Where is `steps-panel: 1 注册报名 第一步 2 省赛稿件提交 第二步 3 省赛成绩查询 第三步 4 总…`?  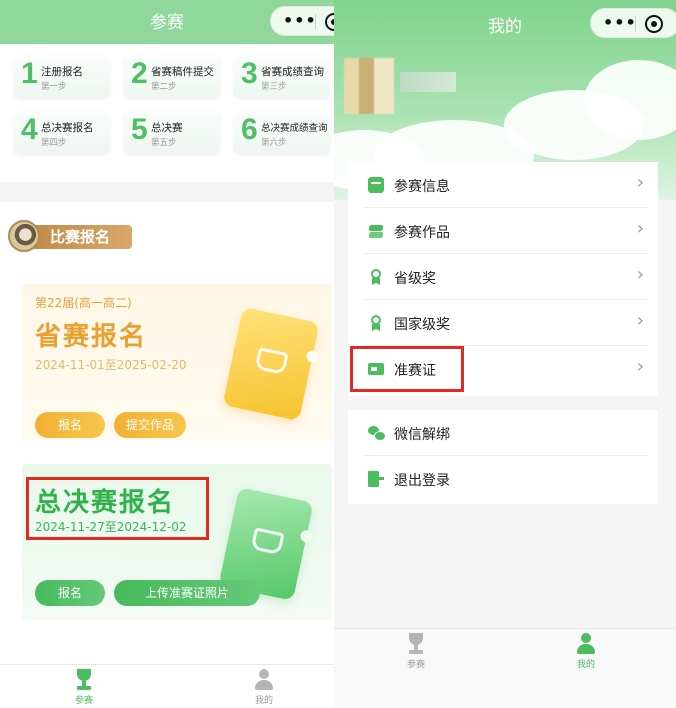
steps-panel: 1 注册报名 第一步 2 省赛稿件提交 第二步 3 省赛成绩查询 第三步 4 总… is located at coordinates (167, 113).